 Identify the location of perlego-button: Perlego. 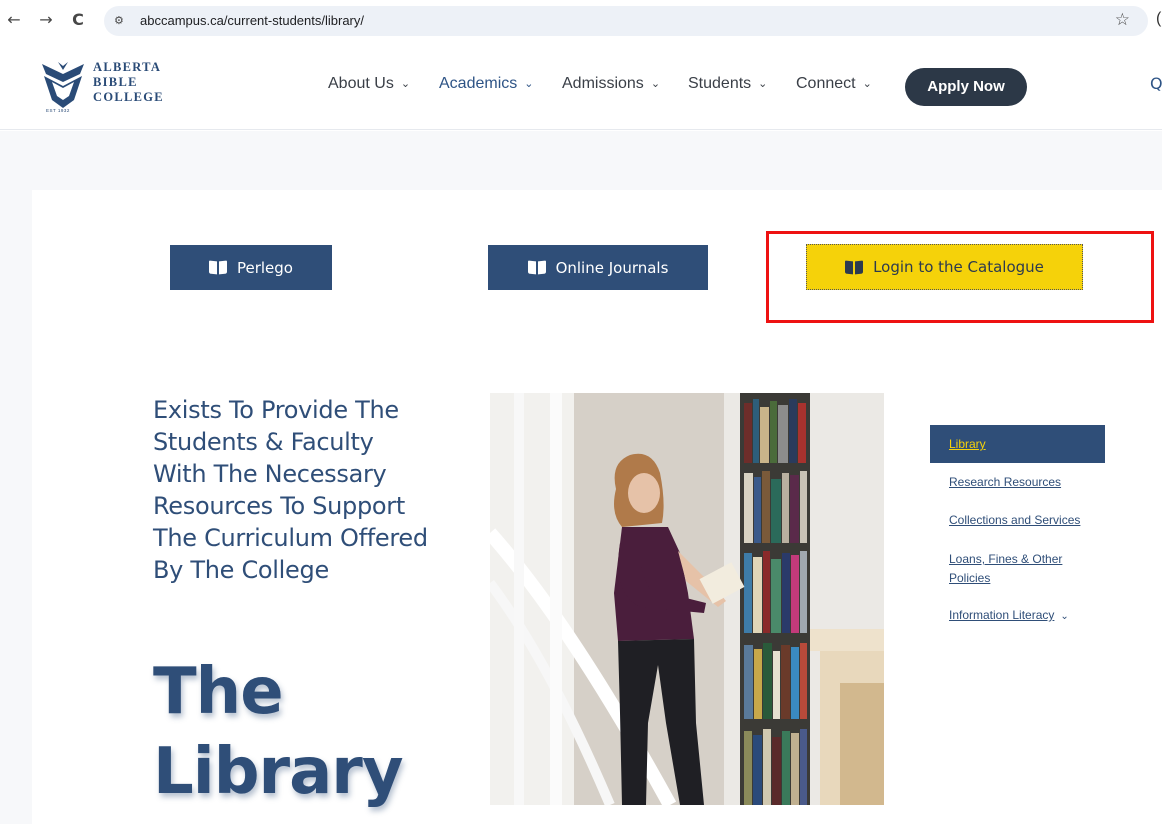
(251, 267).